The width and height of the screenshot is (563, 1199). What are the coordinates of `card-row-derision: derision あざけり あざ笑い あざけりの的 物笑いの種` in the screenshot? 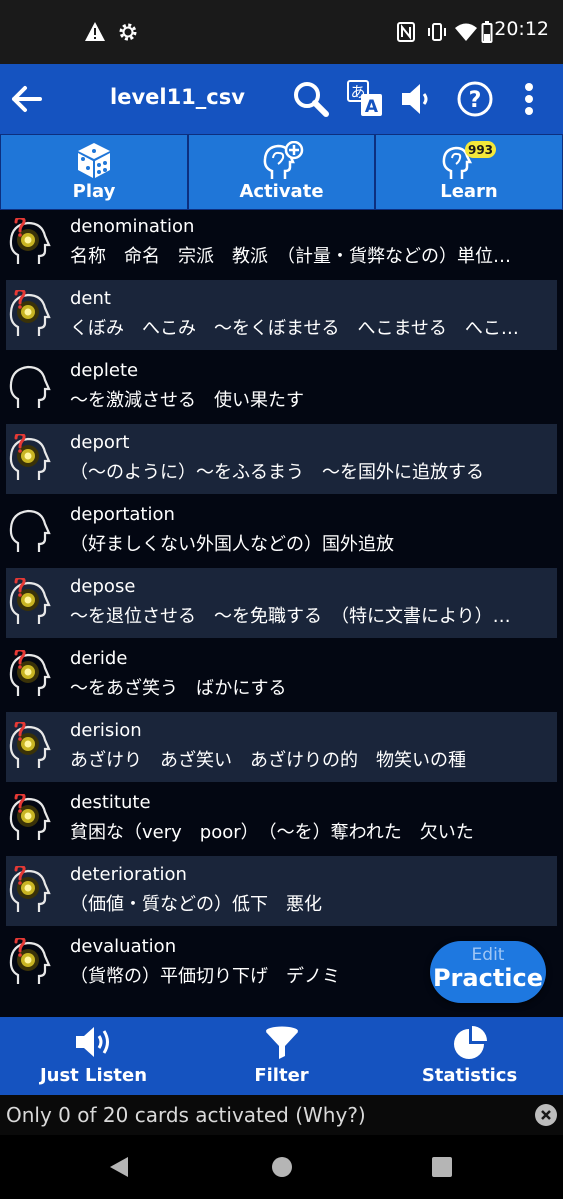 It's located at (281, 748).